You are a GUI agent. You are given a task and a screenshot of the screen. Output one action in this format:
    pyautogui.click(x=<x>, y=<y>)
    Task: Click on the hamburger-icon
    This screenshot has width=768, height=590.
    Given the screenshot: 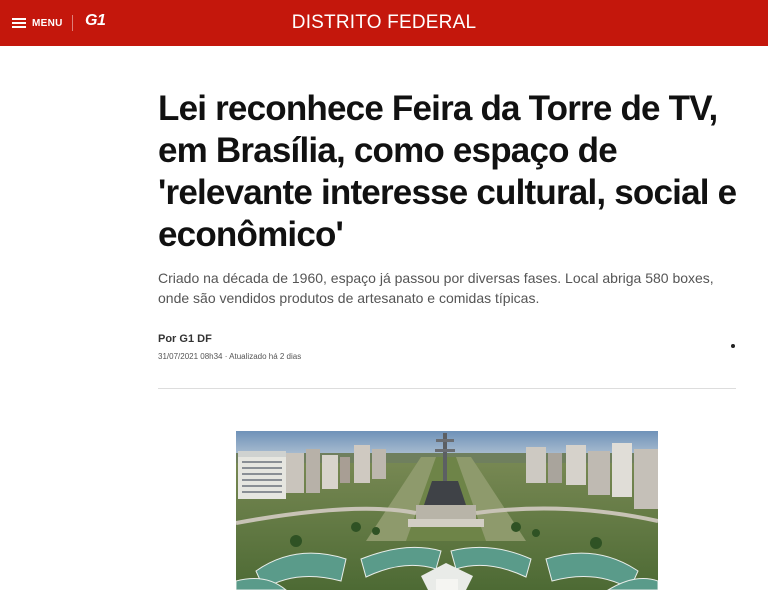 What is the action you would take?
    pyautogui.click(x=19, y=23)
    